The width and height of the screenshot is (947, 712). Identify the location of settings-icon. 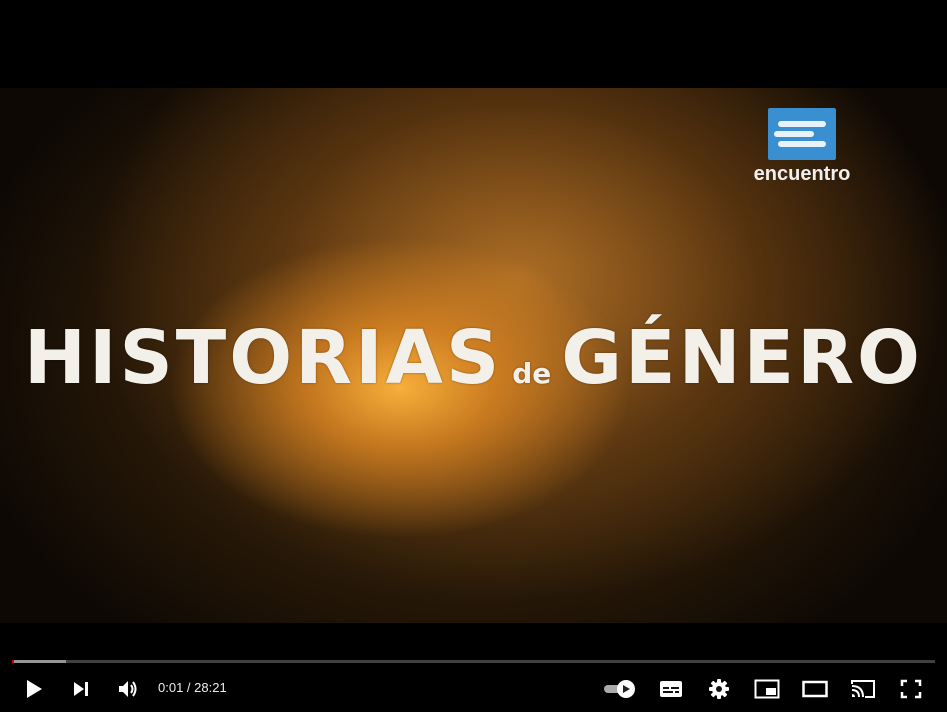
(719, 689).